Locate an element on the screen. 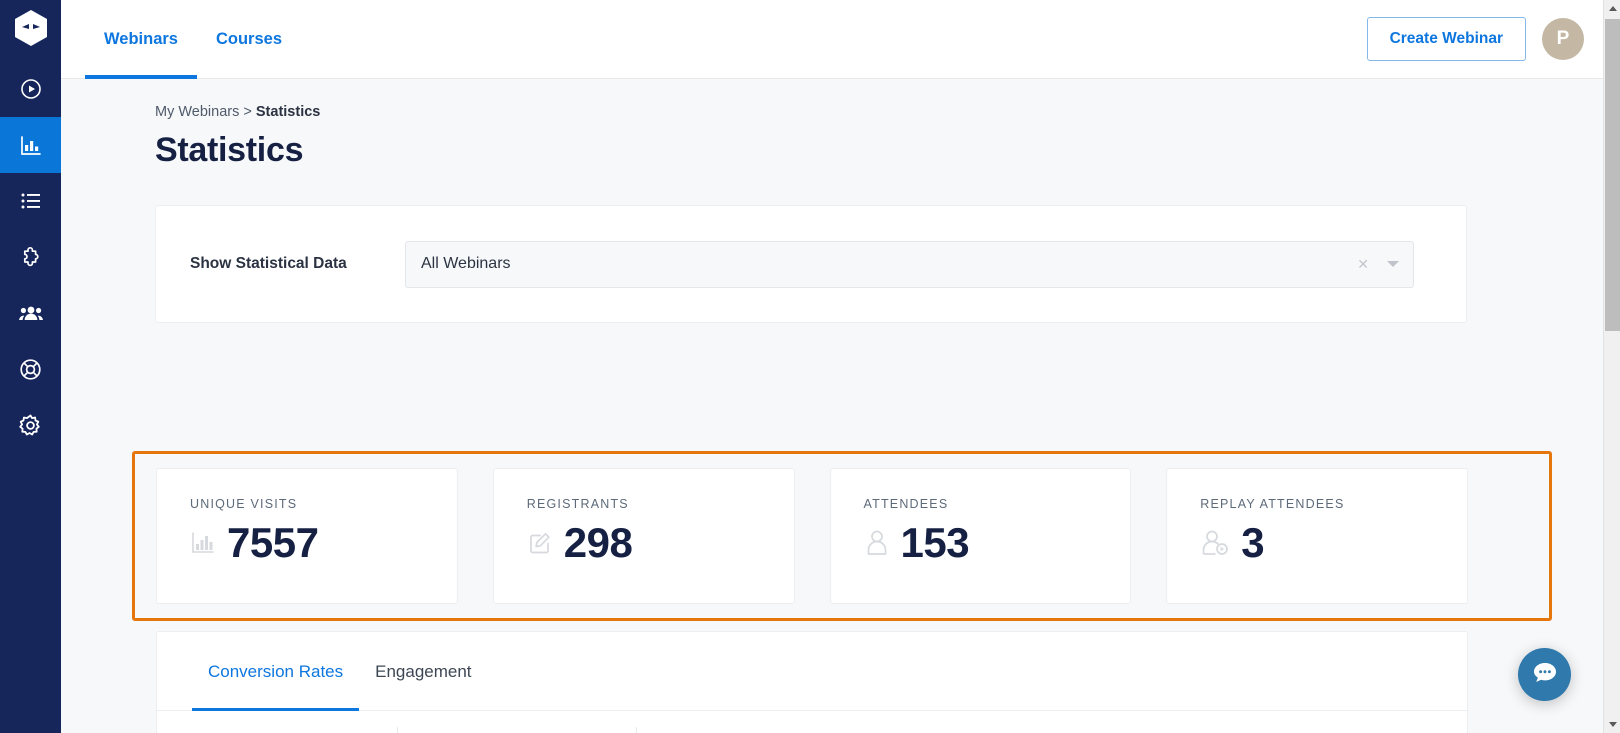 The image size is (1620, 733). sidebar is located at coordinates (30, 366).